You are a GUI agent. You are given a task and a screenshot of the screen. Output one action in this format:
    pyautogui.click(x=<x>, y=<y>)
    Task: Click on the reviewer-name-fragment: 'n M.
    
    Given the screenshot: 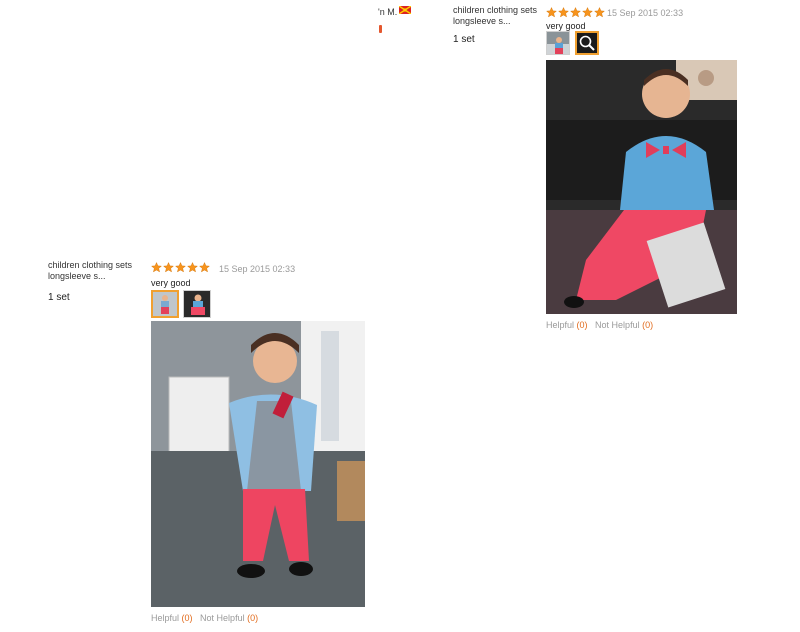 What is the action you would take?
    pyautogui.click(x=395, y=12)
    